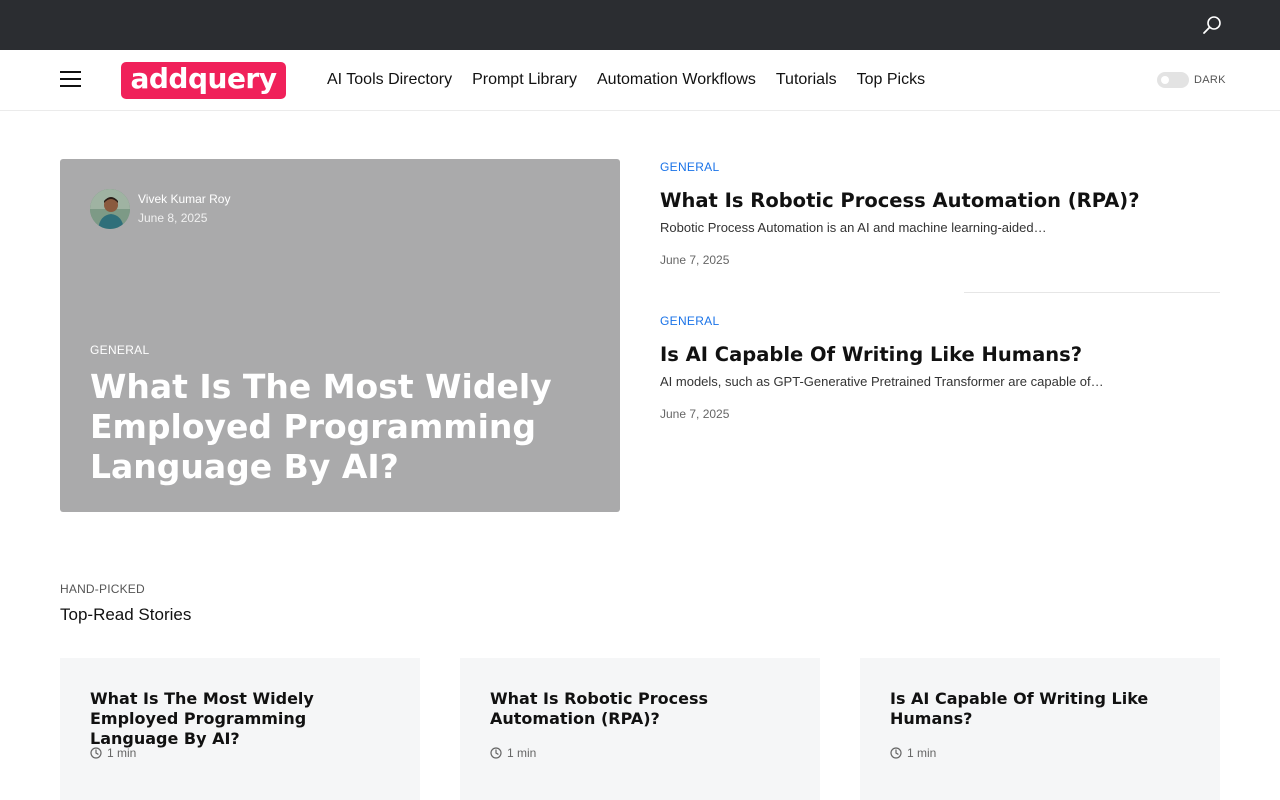  Describe the element at coordinates (1173, 80) in the screenshot. I see `toggle-switch` at that location.